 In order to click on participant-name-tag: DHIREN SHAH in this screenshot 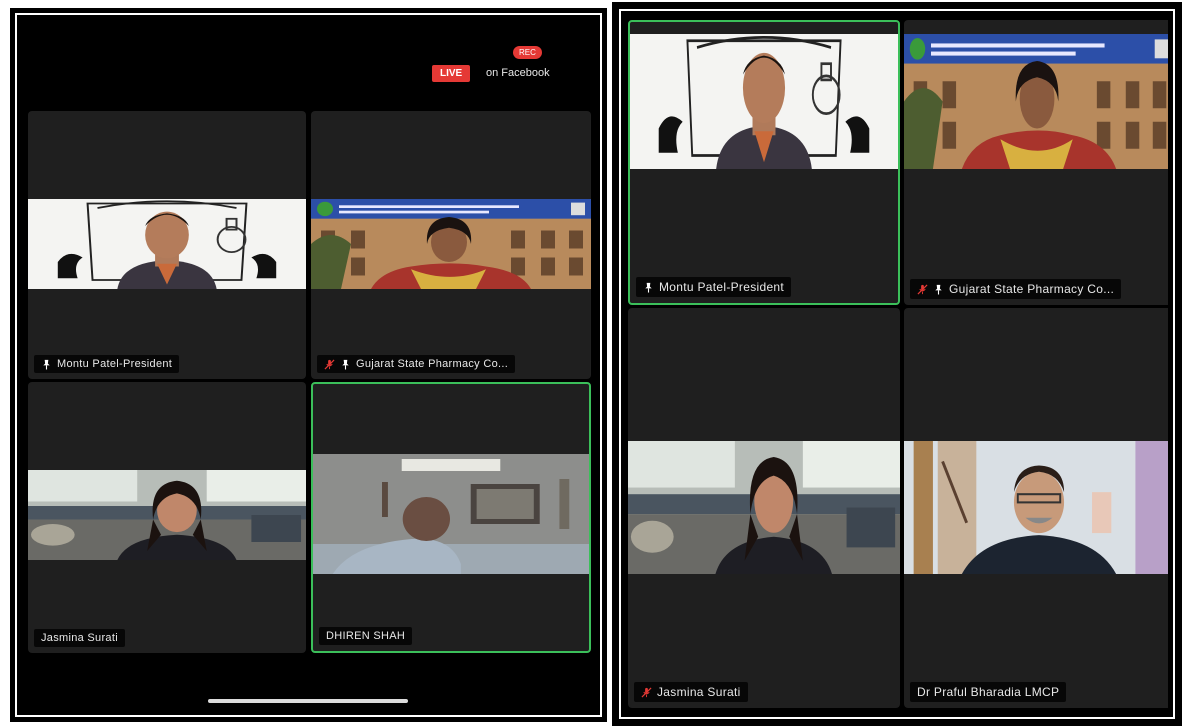, I will do `click(366, 636)`.